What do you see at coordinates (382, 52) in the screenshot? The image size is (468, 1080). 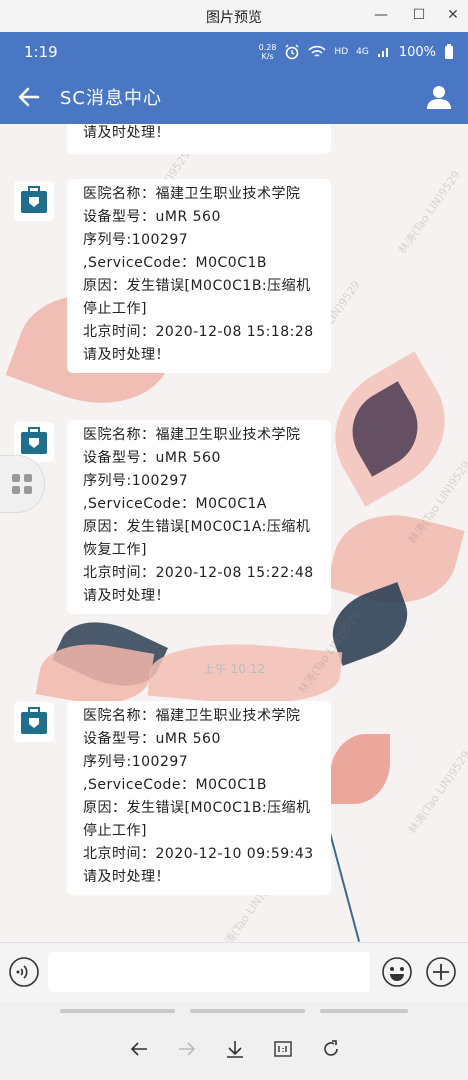 I see `signal-icon` at bounding box center [382, 52].